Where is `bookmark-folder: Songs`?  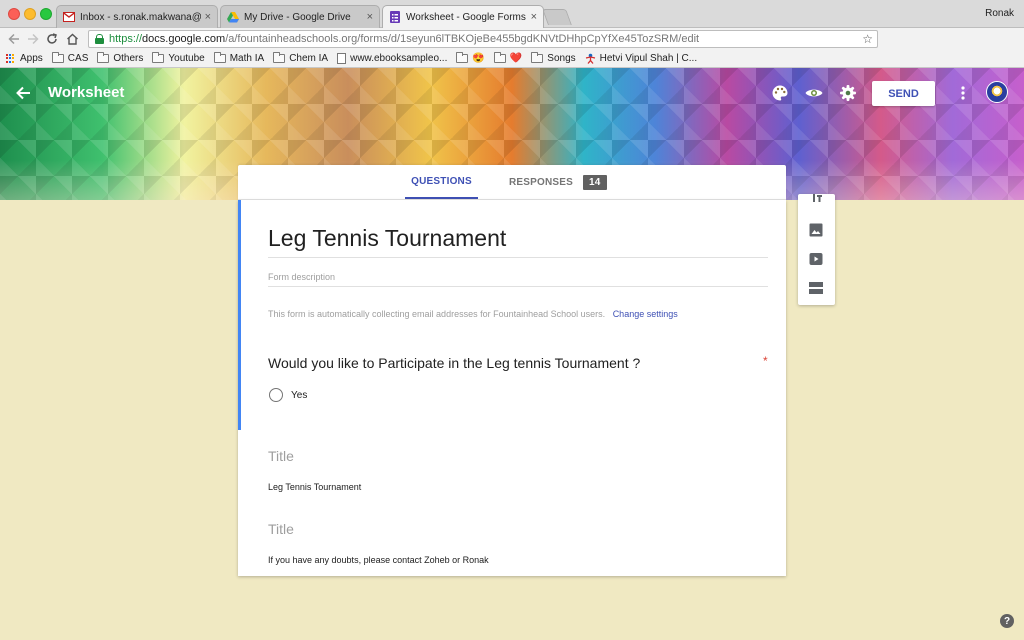
bookmark-folder: Songs is located at coordinates (553, 58).